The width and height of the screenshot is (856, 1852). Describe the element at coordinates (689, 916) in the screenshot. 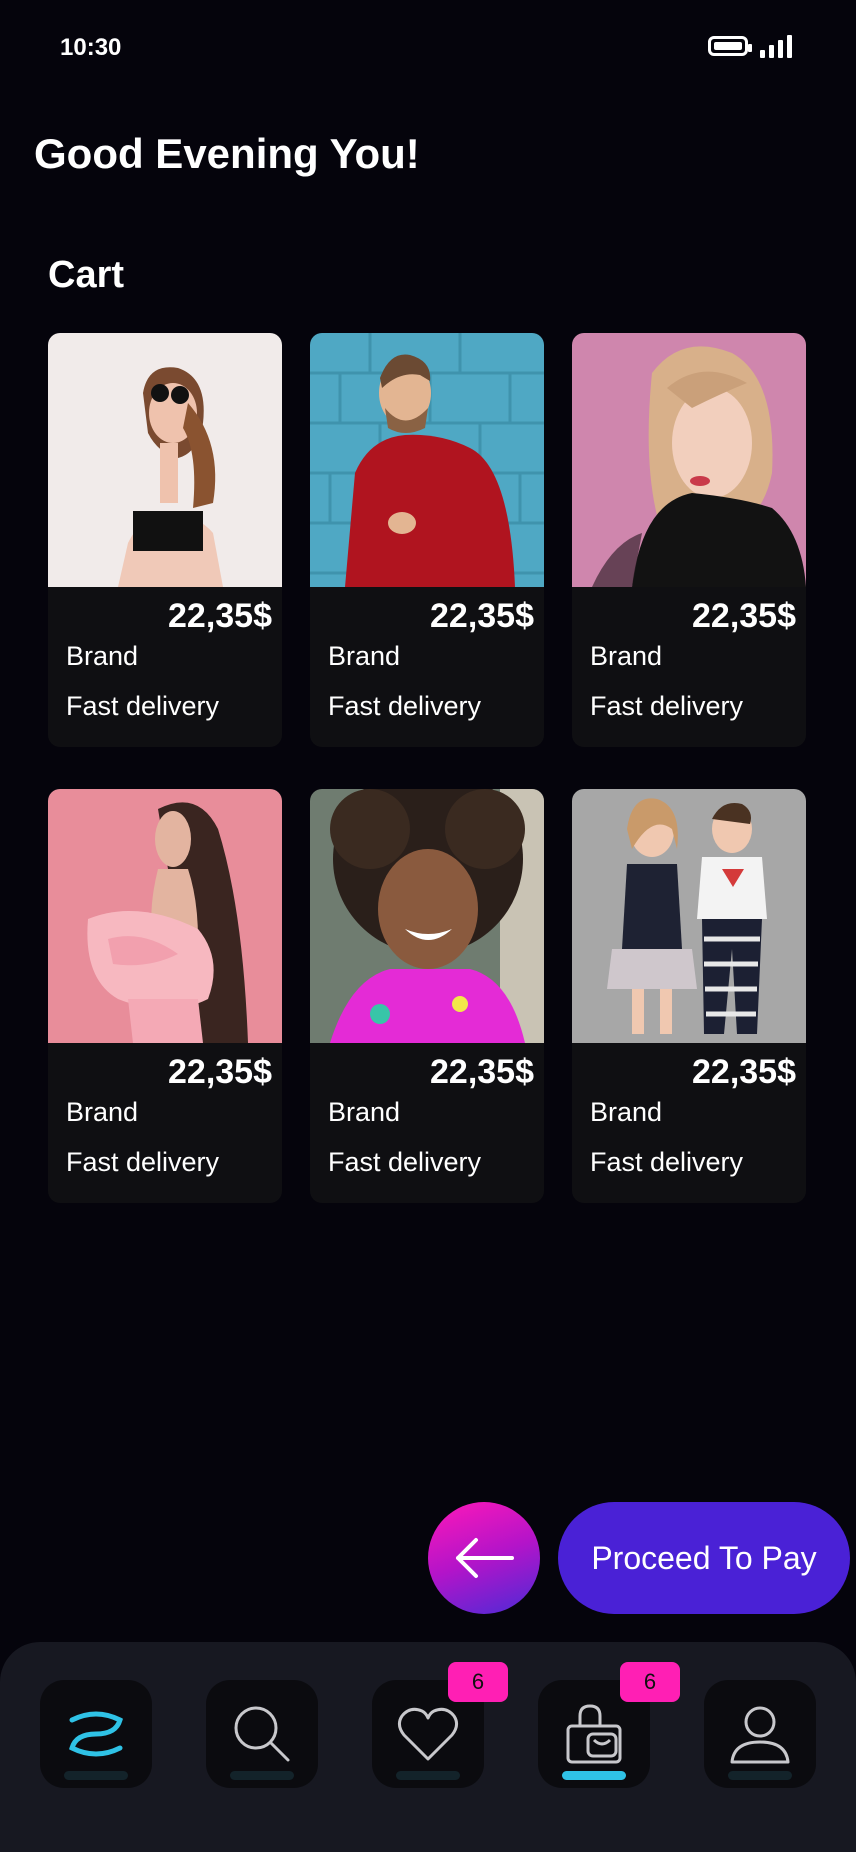

I see `kids-outfits-photo` at that location.